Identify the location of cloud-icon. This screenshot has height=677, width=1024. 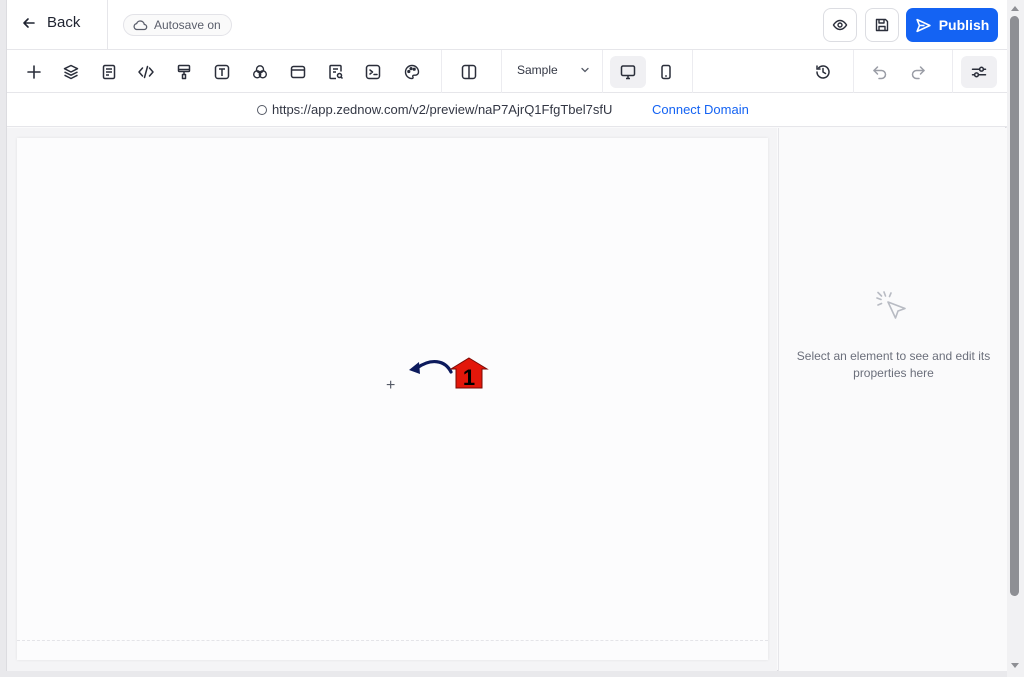
(140, 25).